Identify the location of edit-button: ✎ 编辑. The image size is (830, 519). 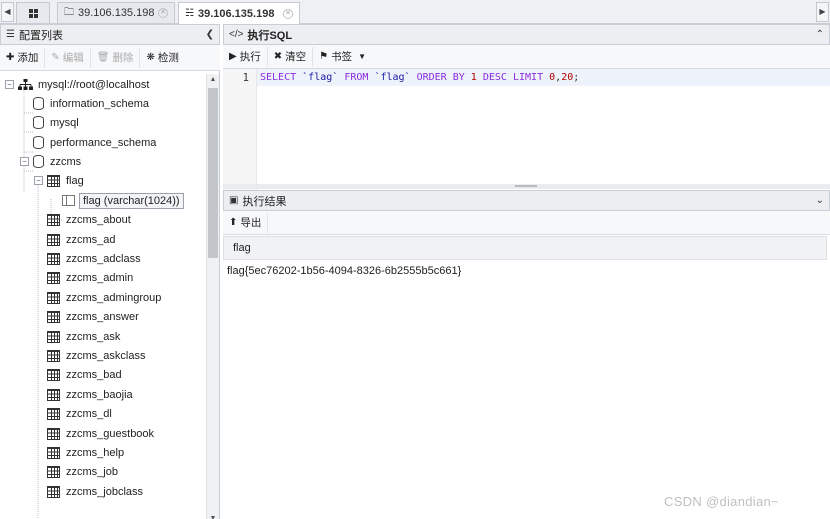
(68, 57).